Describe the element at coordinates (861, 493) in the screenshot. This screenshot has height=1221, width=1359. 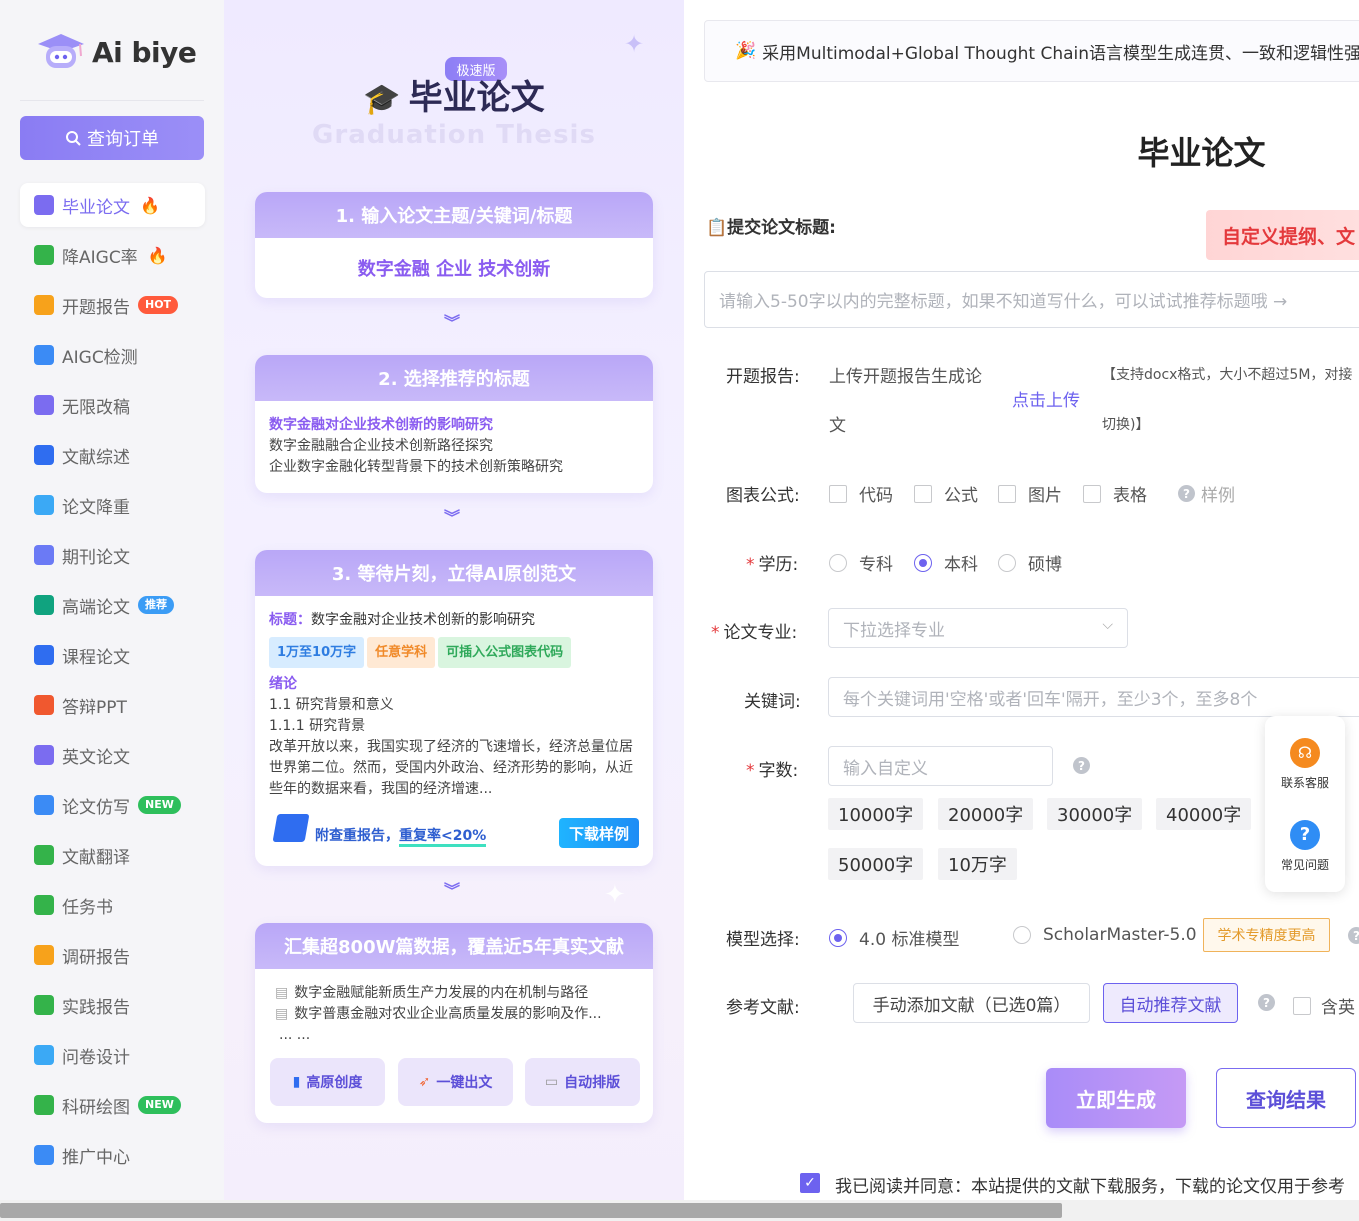
I see `option-code: 代码` at that location.